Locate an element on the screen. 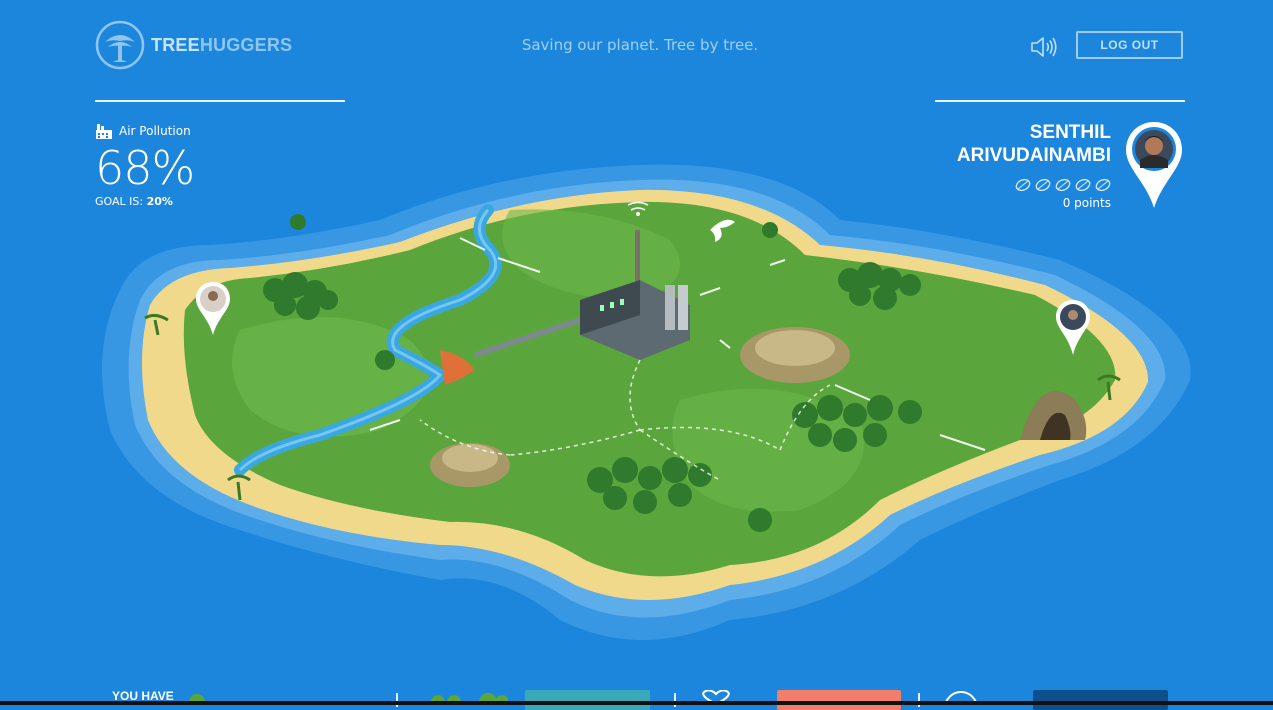 The image size is (1273, 710). user-first-name: SENTHIL is located at coordinates (1070, 132).